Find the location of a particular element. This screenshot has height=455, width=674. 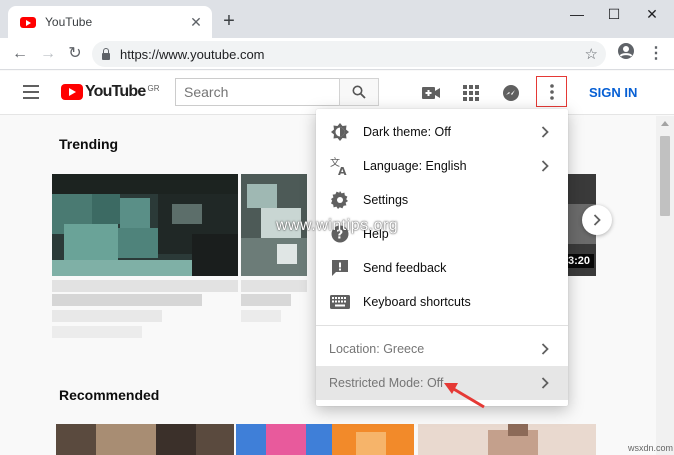

apps-grid-icon is located at coordinates (471, 93).